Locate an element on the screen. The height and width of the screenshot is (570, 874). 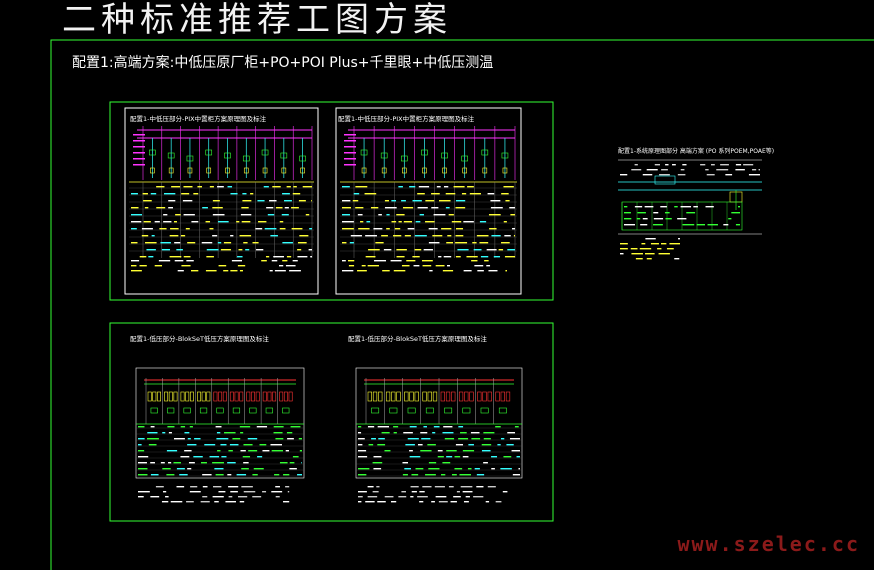
sheet-system is located at coordinates (690, 209).